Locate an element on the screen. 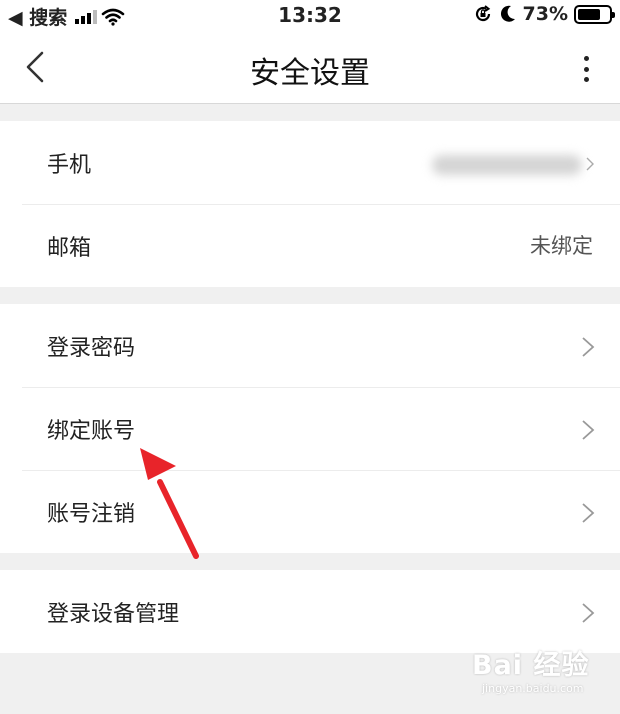 The height and width of the screenshot is (714, 620). navigation-bar: 安全设置 is located at coordinates (310, 67).